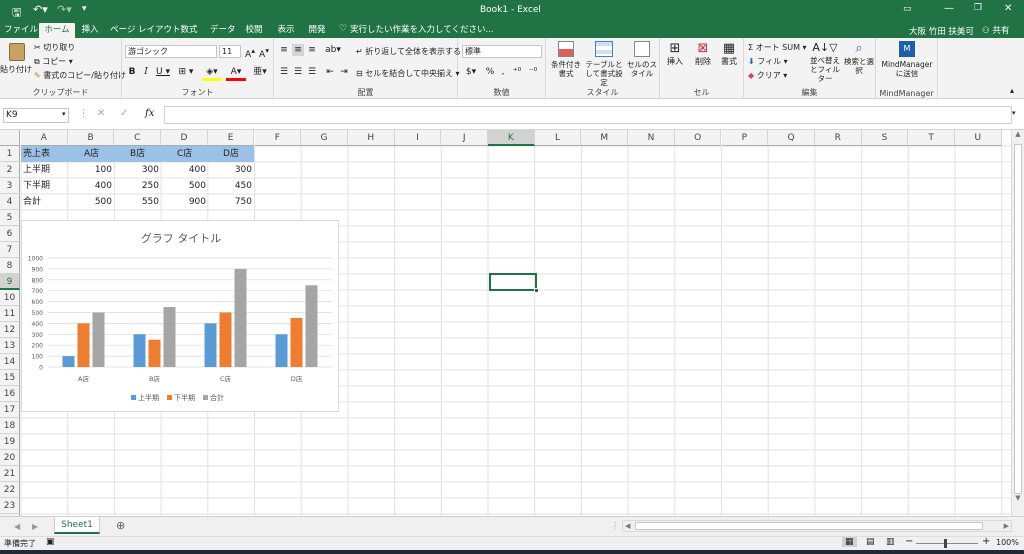 Image resolution: width=1024 pixels, height=554 pixels. What do you see at coordinates (986, 541) in the screenshot?
I see `zoom-in-icon: +` at bounding box center [986, 541].